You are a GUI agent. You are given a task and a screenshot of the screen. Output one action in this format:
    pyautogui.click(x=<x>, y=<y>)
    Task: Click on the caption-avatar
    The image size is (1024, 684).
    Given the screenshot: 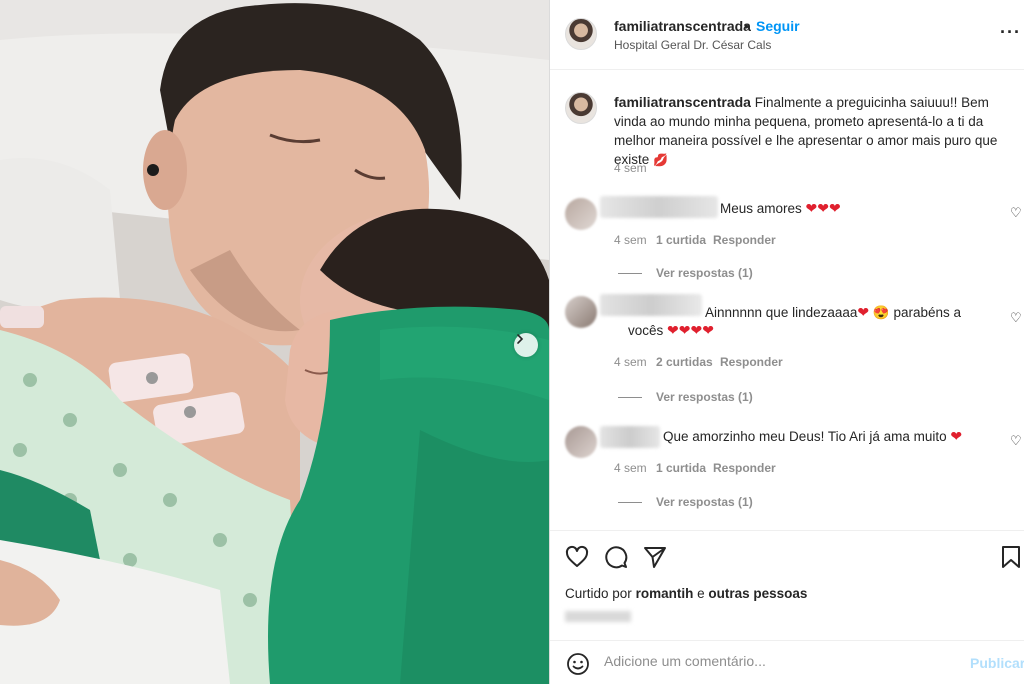 What is the action you would take?
    pyautogui.click(x=581, y=108)
    